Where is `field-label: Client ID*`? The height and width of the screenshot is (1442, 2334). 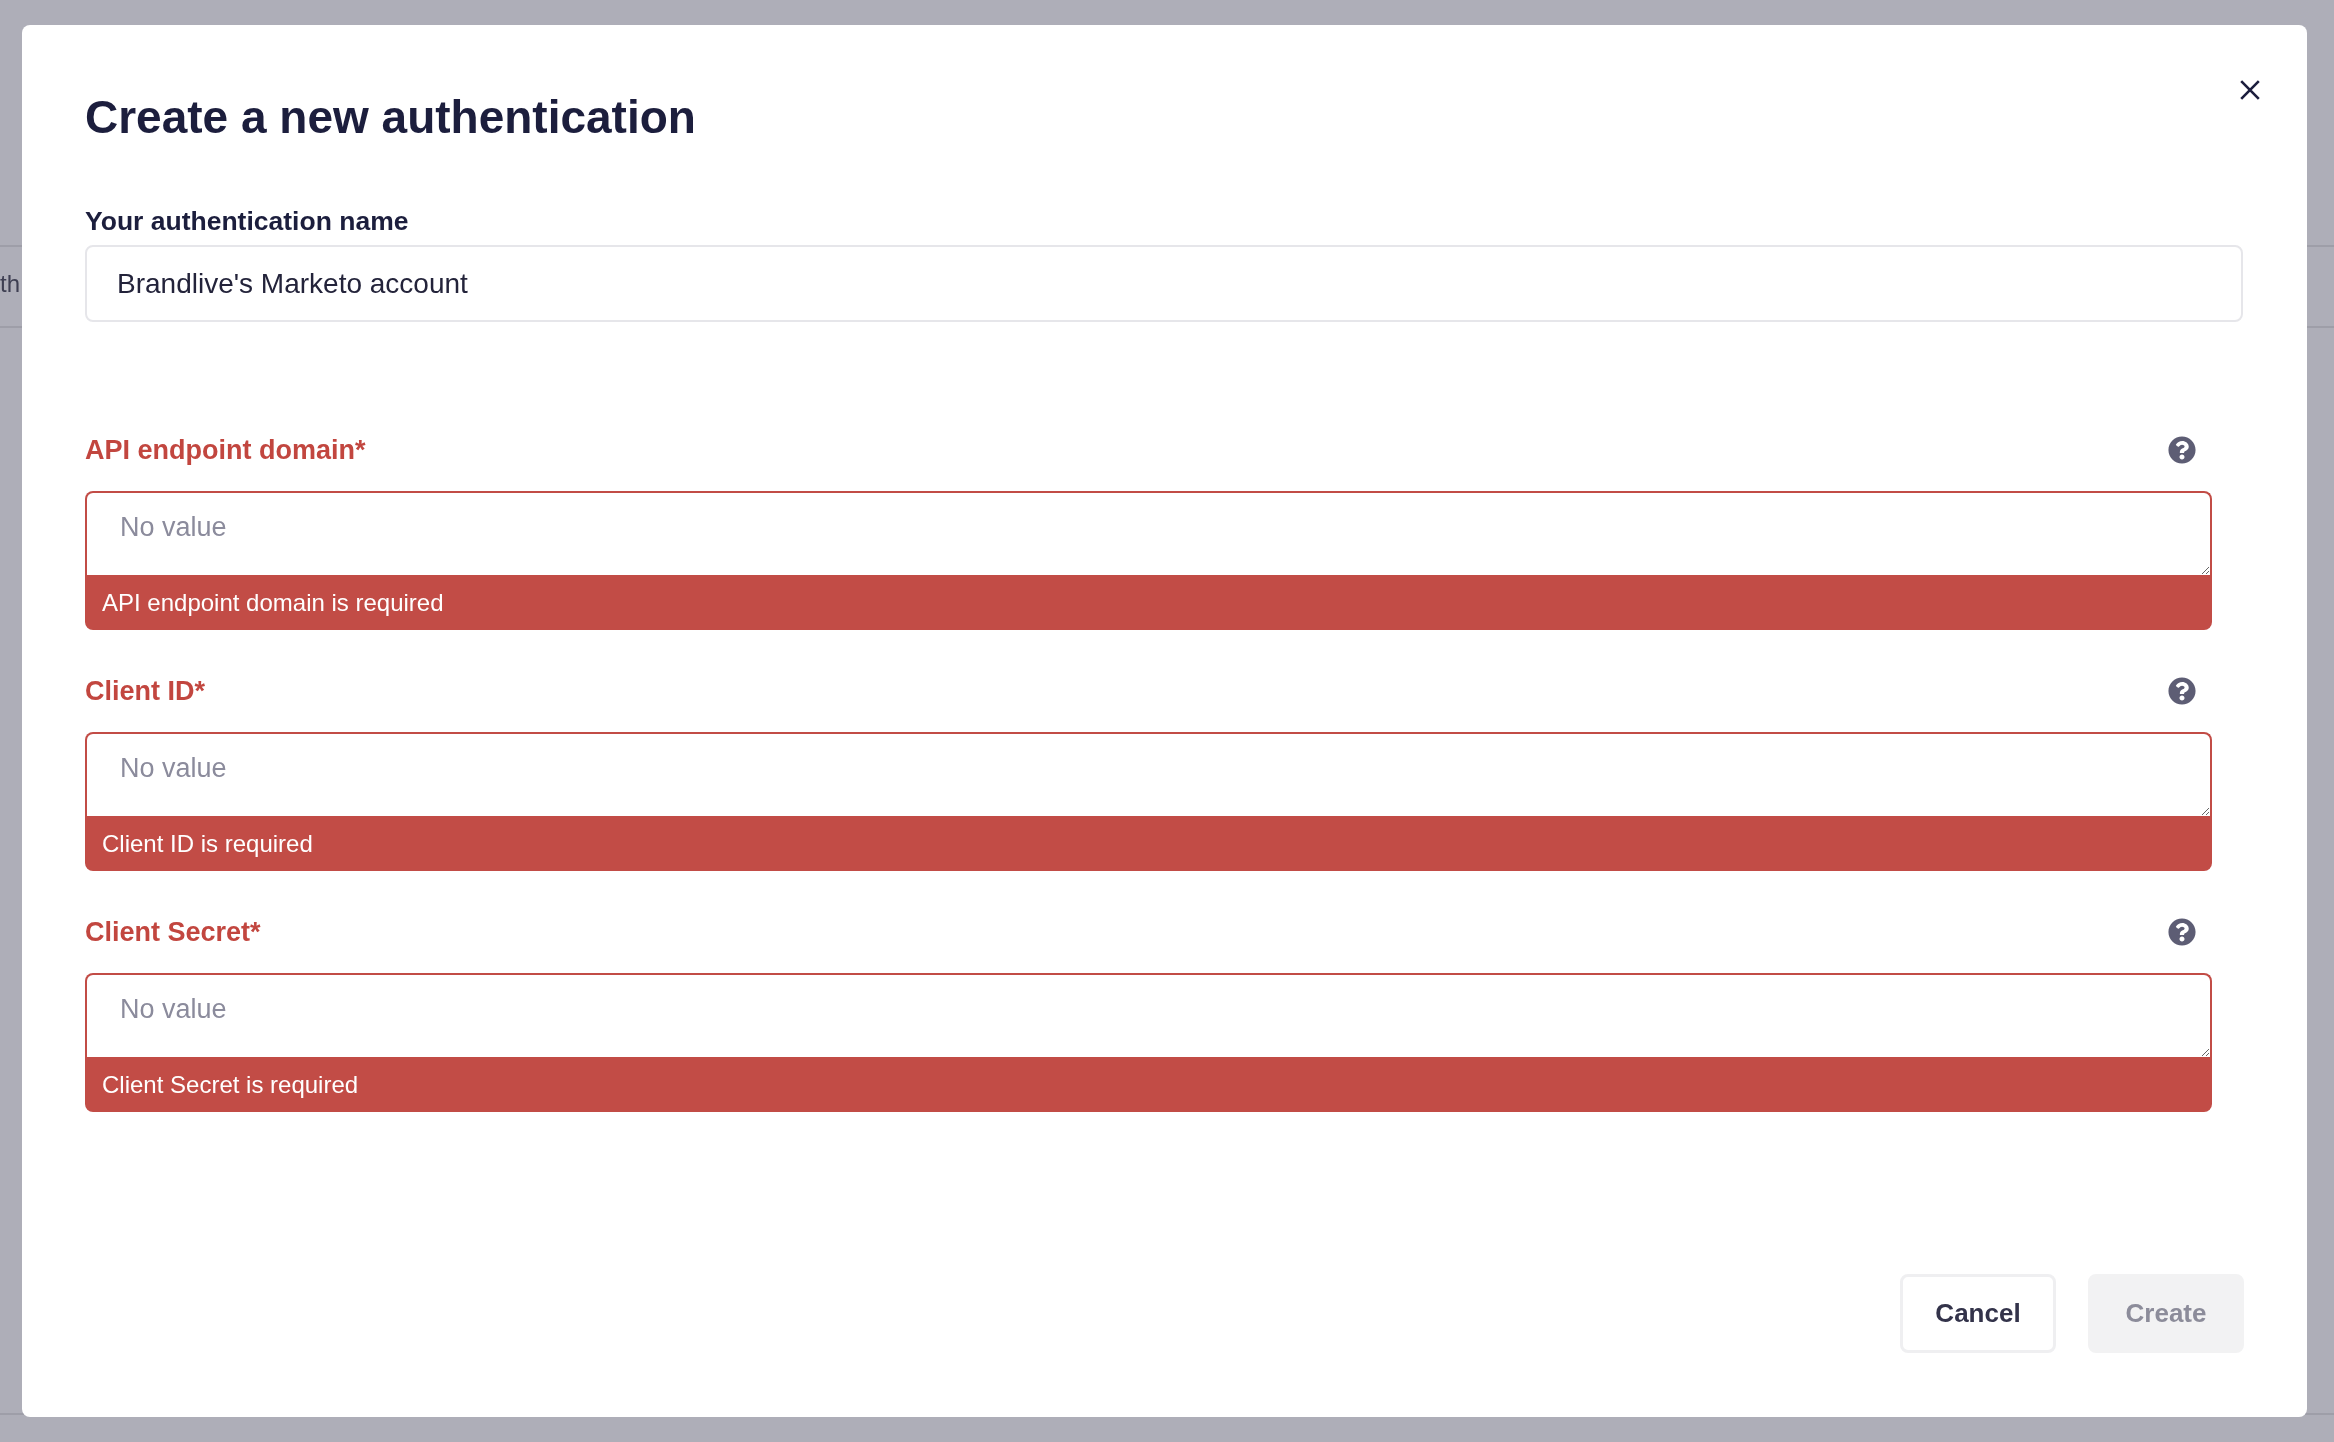 field-label: Client ID* is located at coordinates (145, 691).